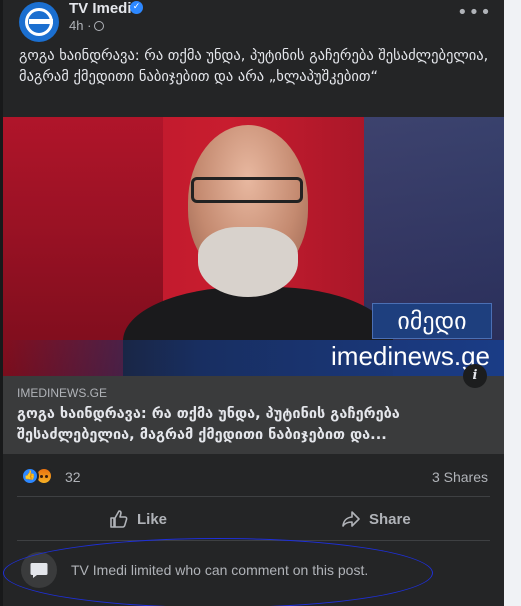 The image size is (521, 606). I want to click on reactions-bar: 👍 32 3 Shares, so click(253, 477).